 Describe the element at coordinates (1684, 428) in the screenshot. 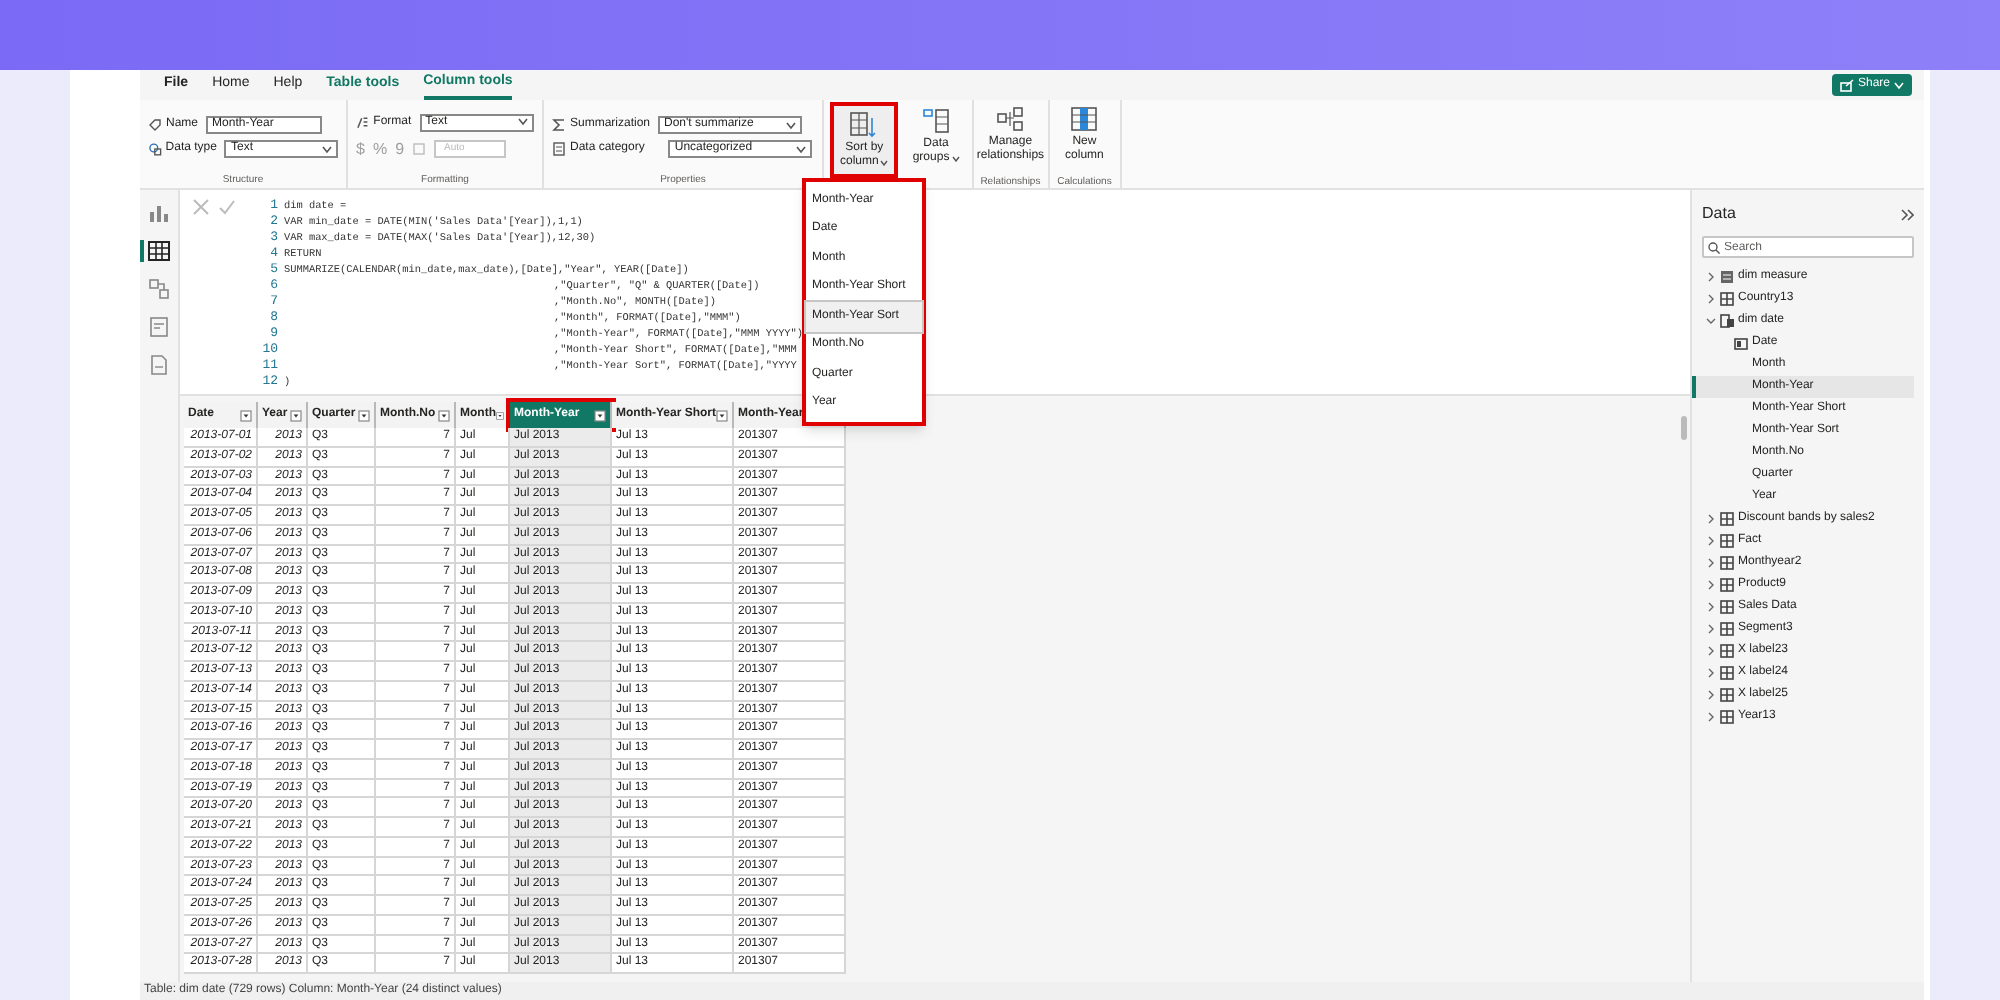

I see `scrollbar-thumb` at that location.